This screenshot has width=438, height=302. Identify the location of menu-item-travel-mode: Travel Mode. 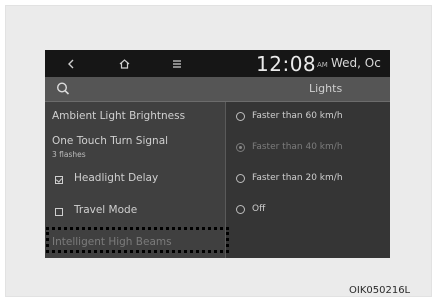
(105, 210).